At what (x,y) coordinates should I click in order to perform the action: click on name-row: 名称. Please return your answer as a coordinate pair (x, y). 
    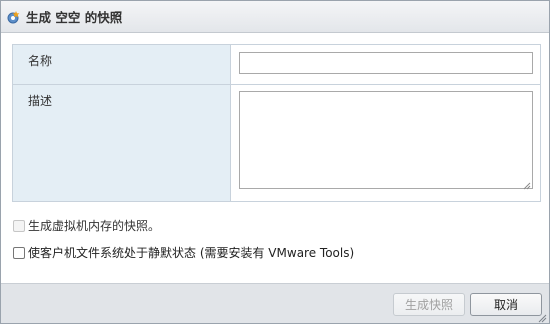
    Looking at the image, I should click on (276, 65).